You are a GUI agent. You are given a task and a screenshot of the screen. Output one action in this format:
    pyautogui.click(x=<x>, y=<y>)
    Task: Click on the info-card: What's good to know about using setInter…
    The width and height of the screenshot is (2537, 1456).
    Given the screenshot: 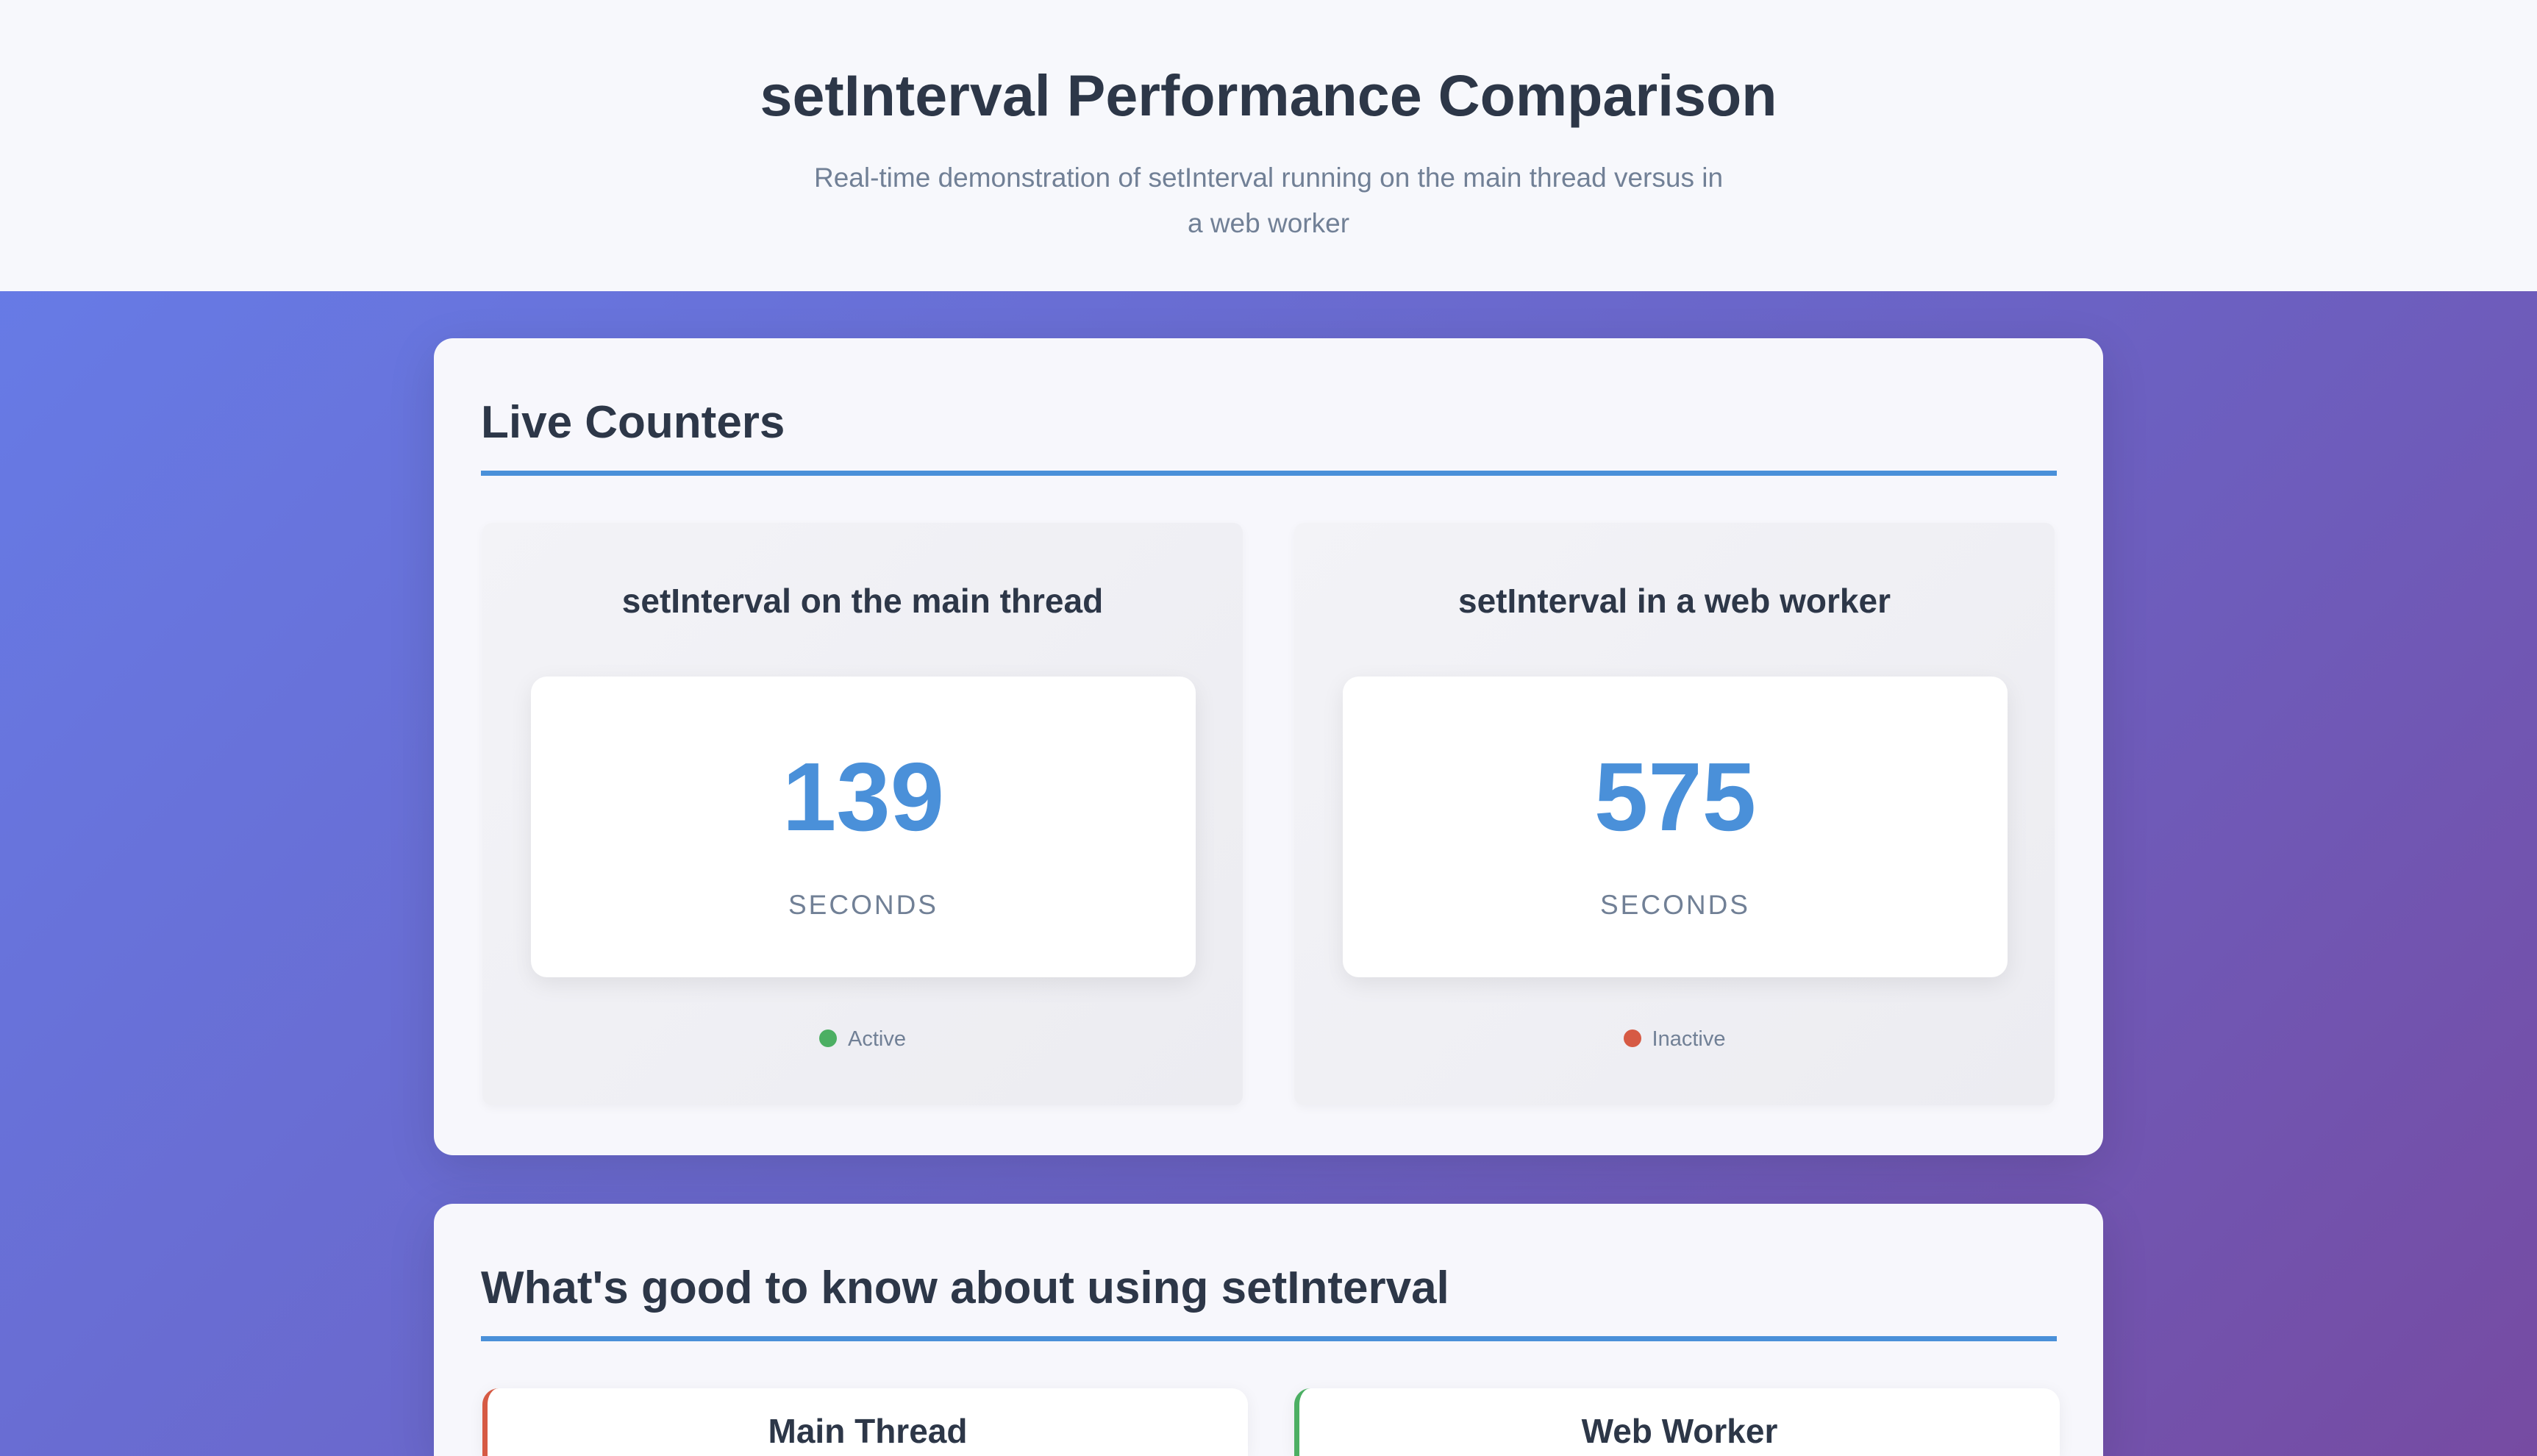 What is the action you would take?
    pyautogui.click(x=1268, y=1330)
    